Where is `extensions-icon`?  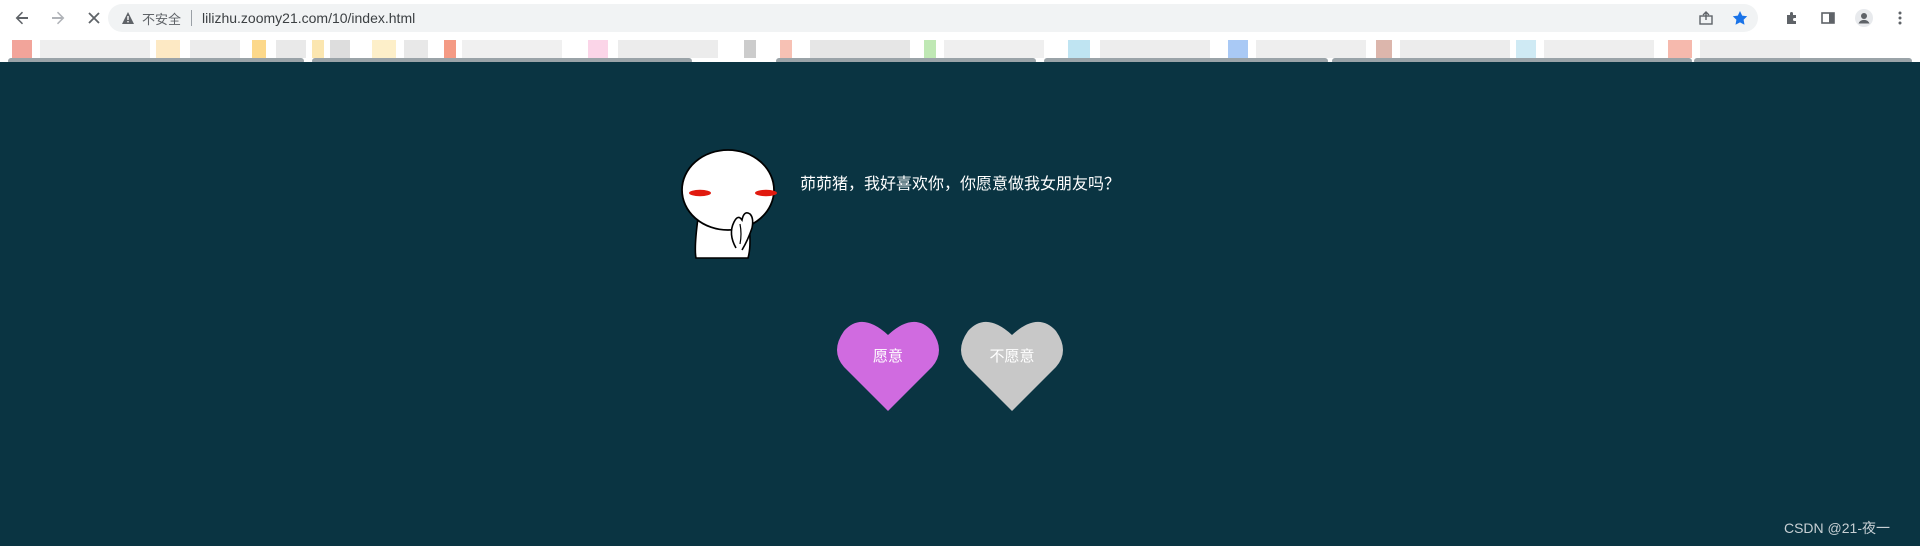
extensions-icon is located at coordinates (1792, 18).